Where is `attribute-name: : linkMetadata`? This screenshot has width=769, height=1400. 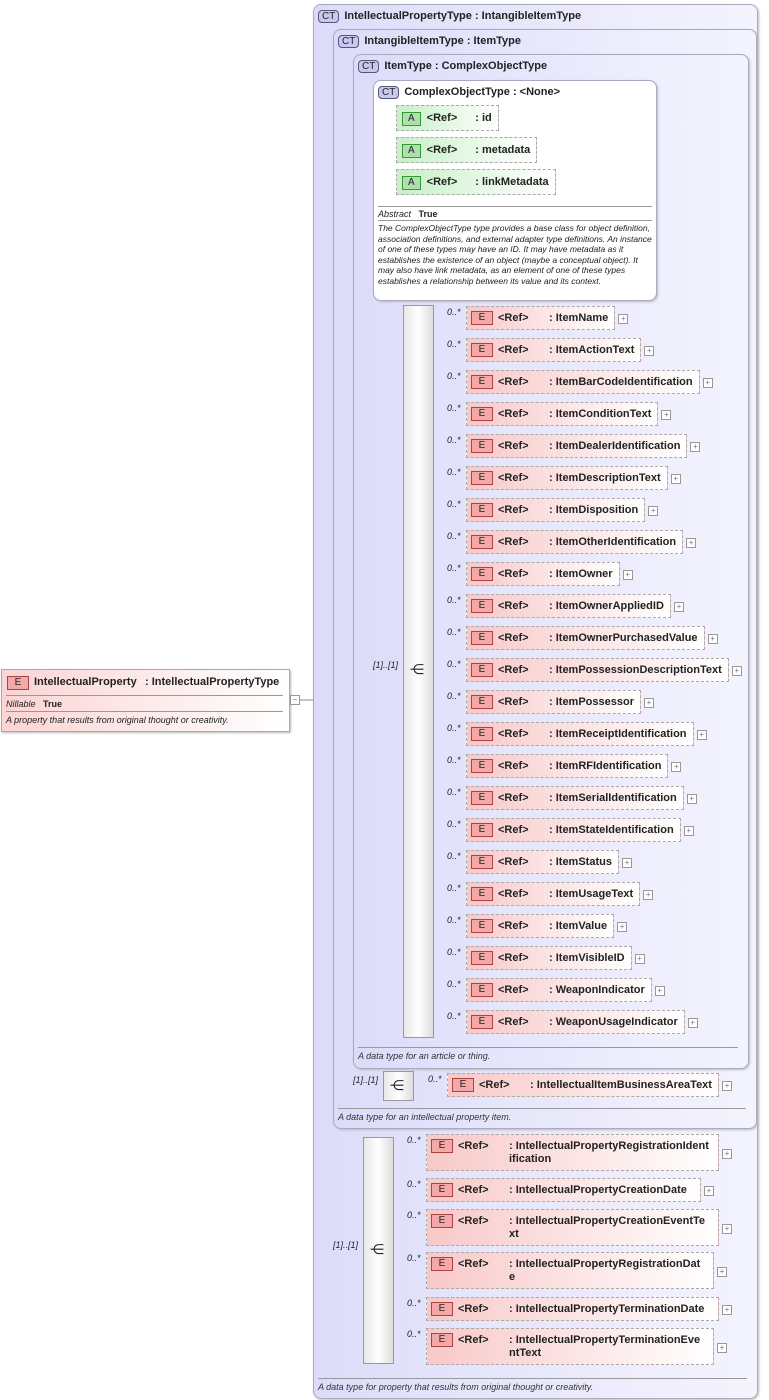 attribute-name: : linkMetadata is located at coordinates (512, 182).